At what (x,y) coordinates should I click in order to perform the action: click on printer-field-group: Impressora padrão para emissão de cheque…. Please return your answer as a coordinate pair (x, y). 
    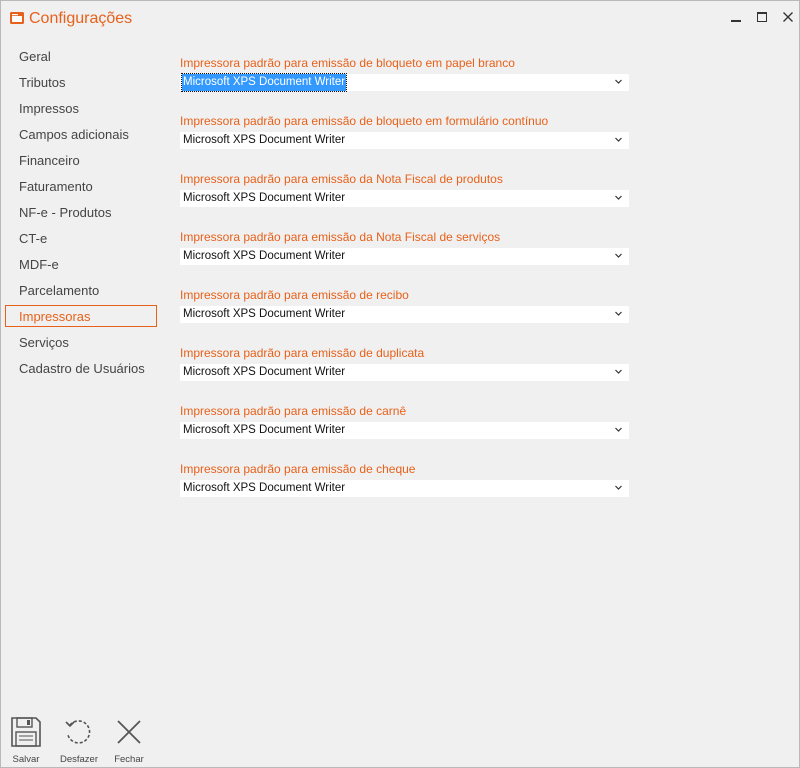
    Looking at the image, I should click on (405, 491).